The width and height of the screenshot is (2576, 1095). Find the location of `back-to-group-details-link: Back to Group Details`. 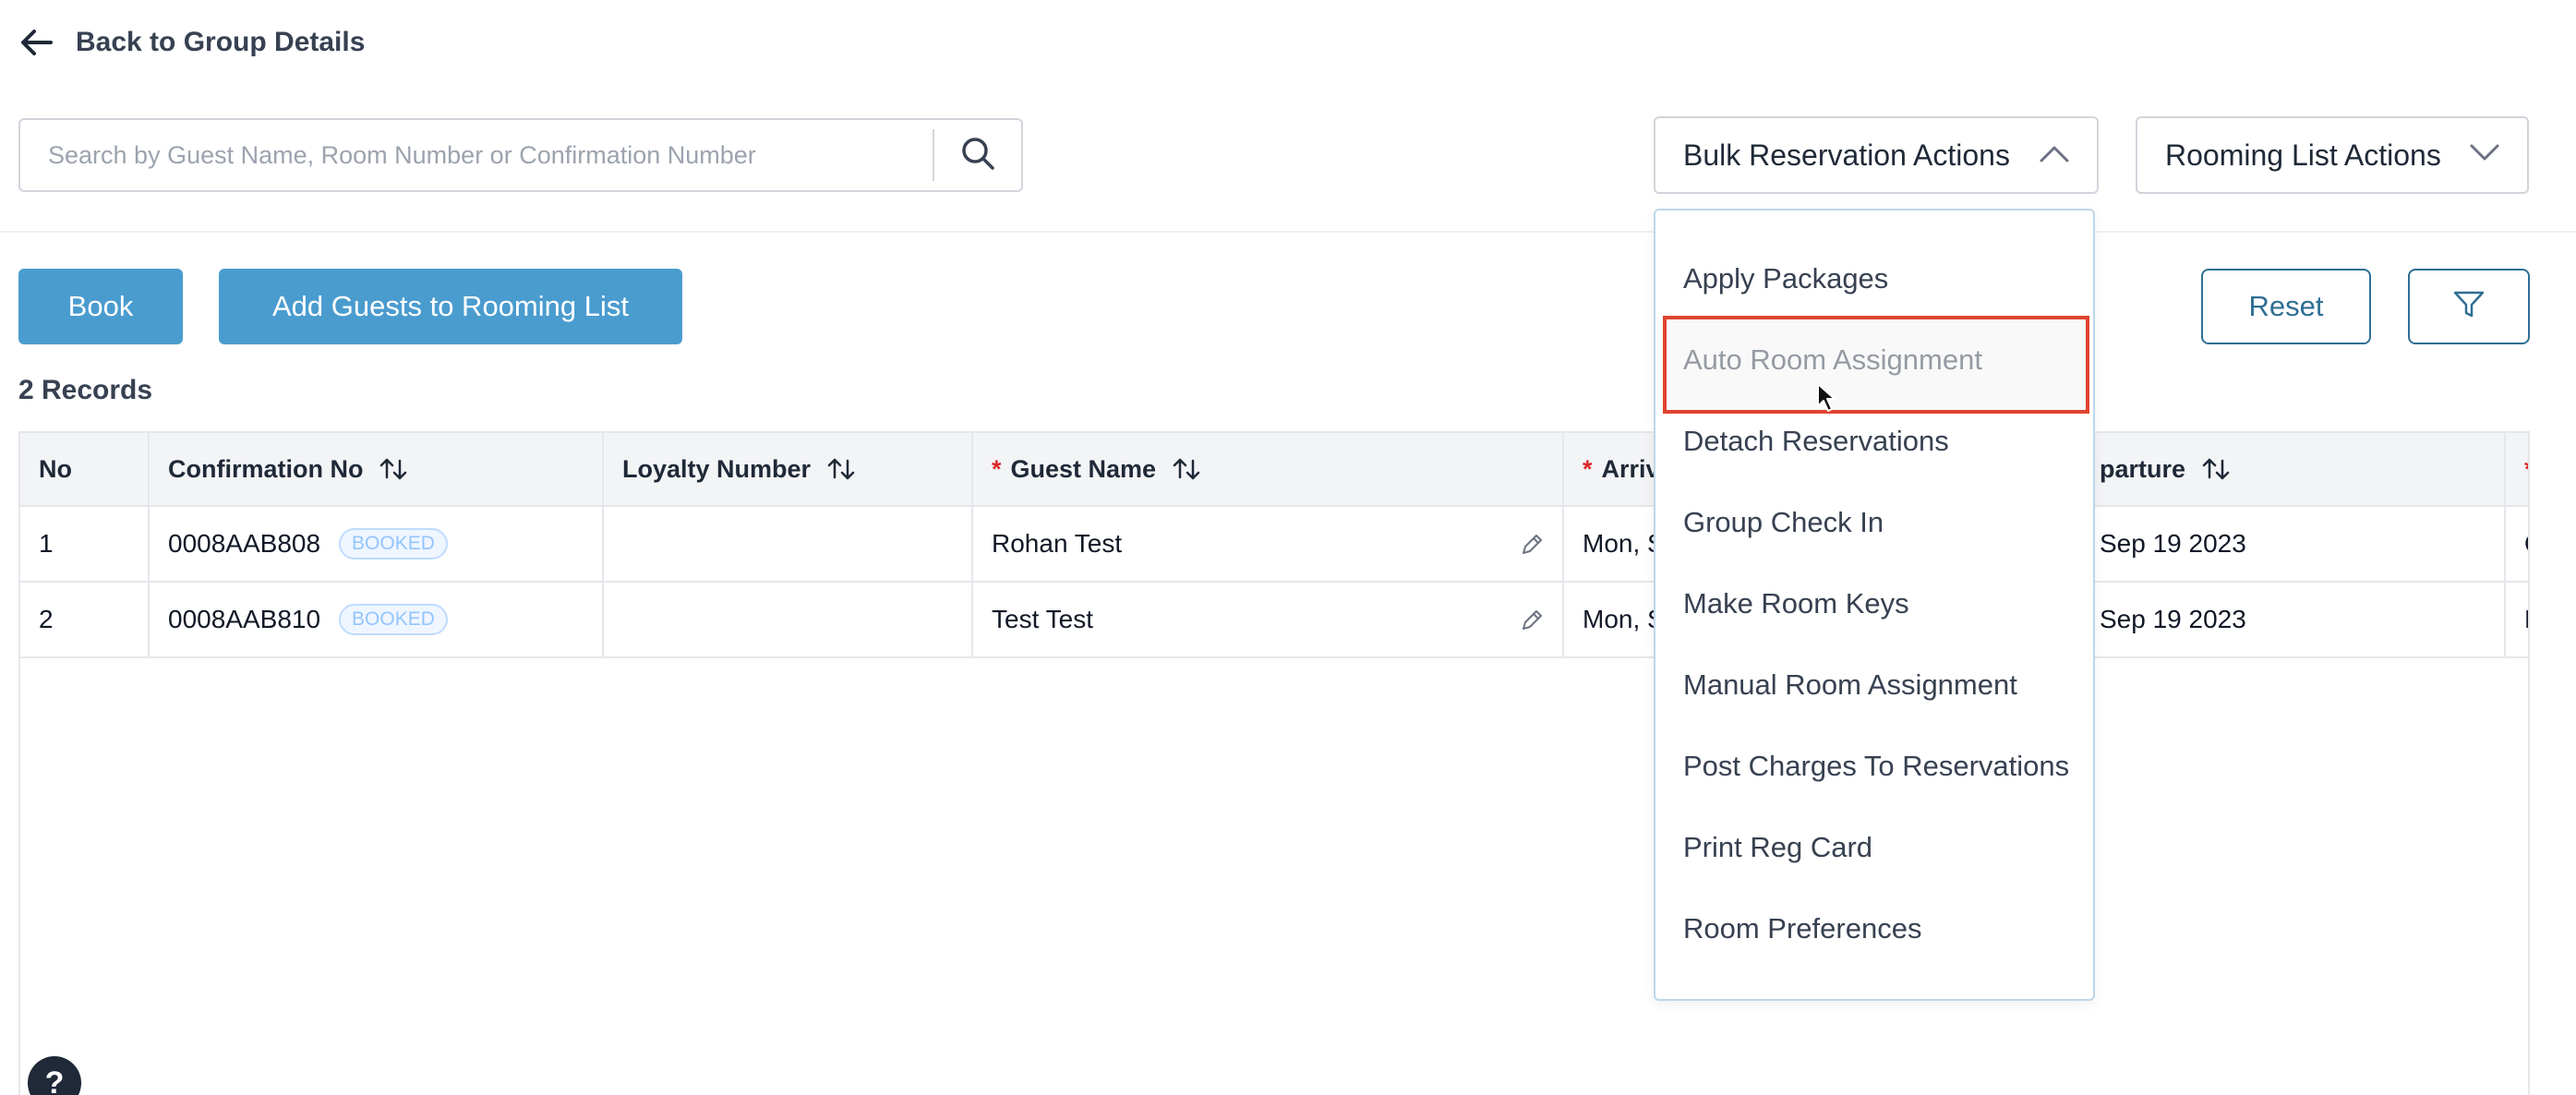

back-to-group-details-link: Back to Group Details is located at coordinates (191, 42).